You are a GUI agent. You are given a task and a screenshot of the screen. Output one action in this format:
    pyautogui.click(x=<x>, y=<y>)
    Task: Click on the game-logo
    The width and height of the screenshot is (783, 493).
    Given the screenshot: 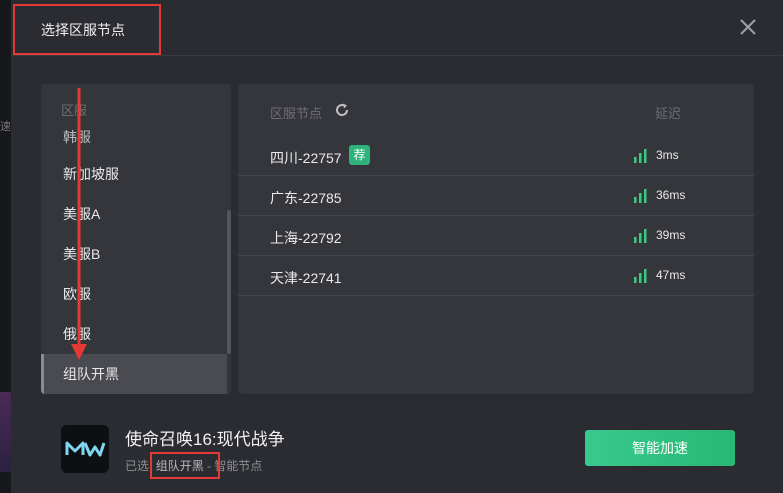 What is the action you would take?
    pyautogui.click(x=85, y=449)
    